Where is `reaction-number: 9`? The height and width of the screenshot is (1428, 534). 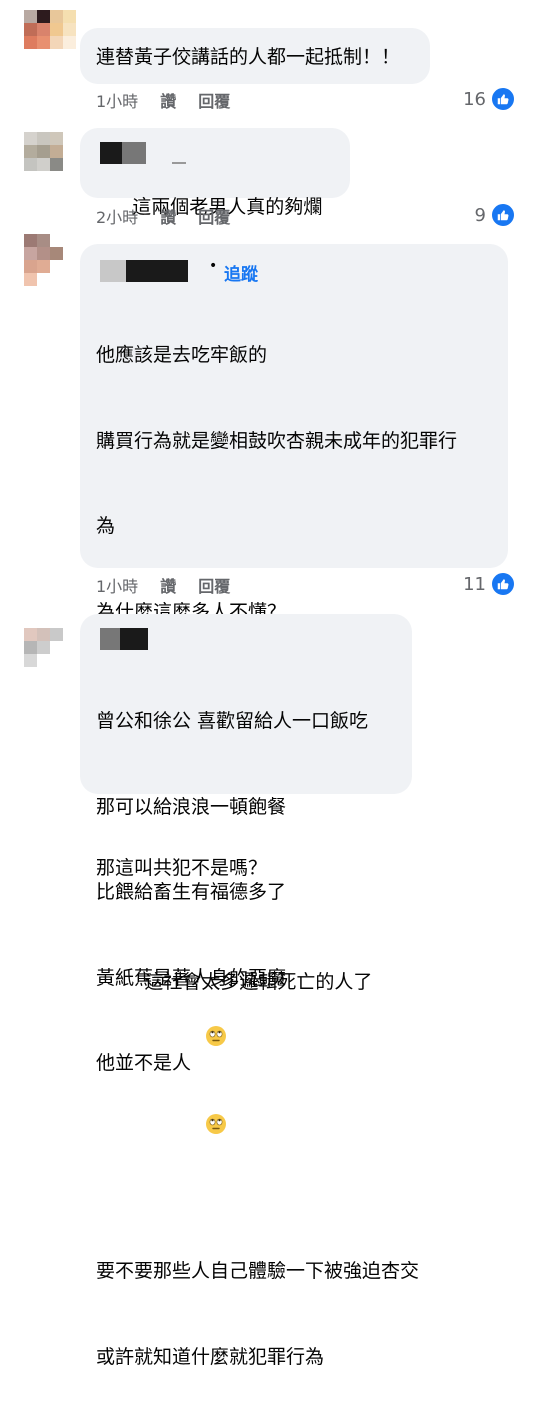
reaction-number: 9 is located at coordinates (480, 215).